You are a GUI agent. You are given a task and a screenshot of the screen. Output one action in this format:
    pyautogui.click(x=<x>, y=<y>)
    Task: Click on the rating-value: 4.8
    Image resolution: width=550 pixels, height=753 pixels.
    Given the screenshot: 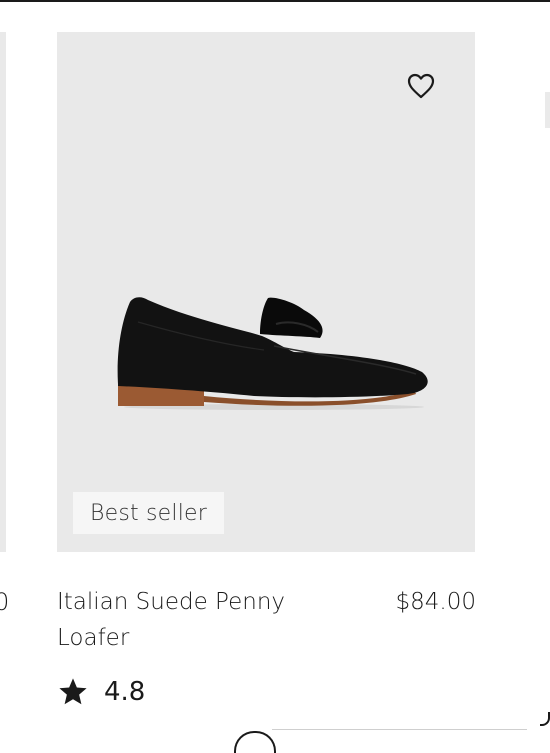 What is the action you would take?
    pyautogui.click(x=125, y=692)
    